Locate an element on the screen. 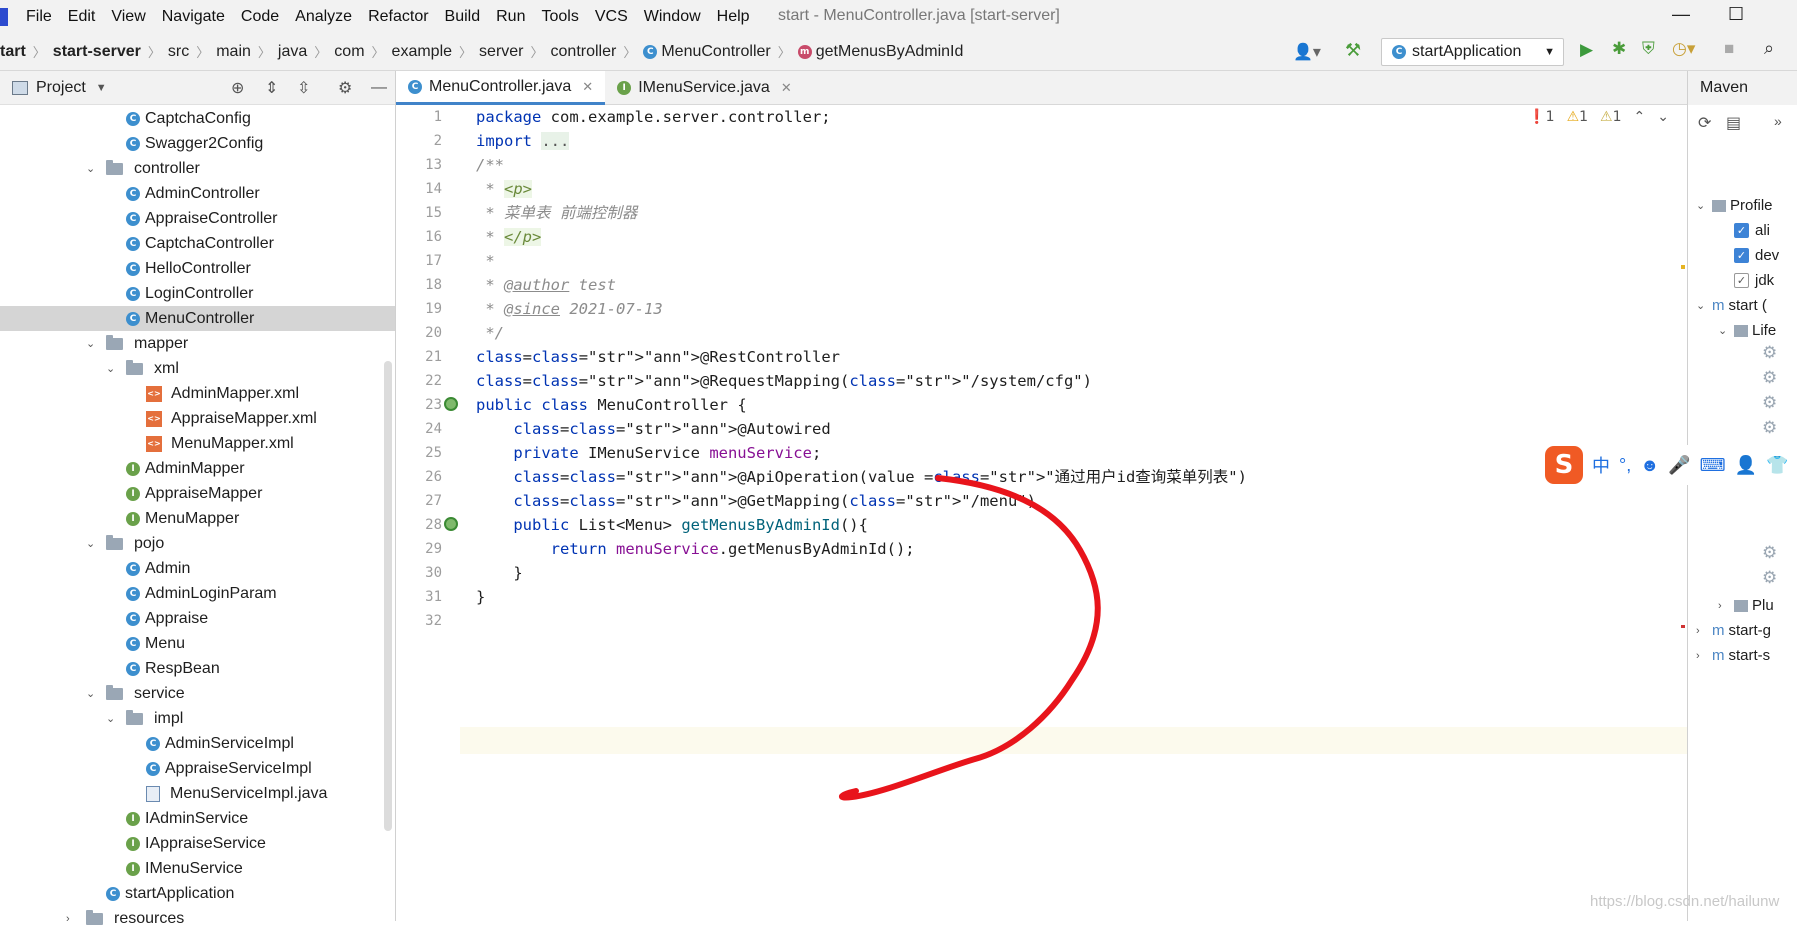 This screenshot has width=1797, height=931. checkbox-checked-icon: ✓ is located at coordinates (1741, 255).